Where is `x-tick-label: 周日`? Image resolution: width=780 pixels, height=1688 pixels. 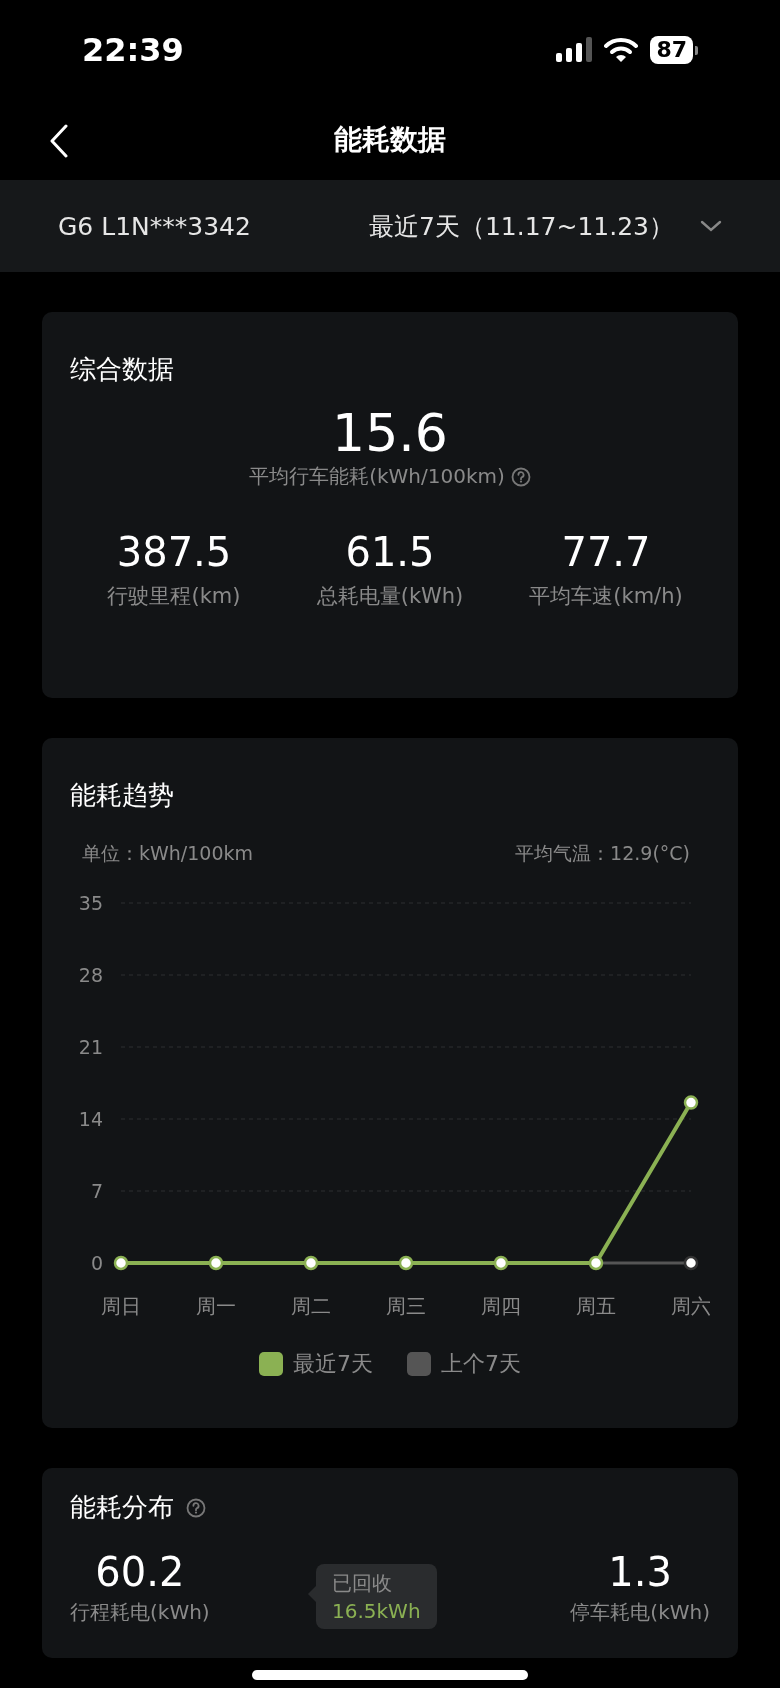
x-tick-label: 周日 is located at coordinates (121, 1306).